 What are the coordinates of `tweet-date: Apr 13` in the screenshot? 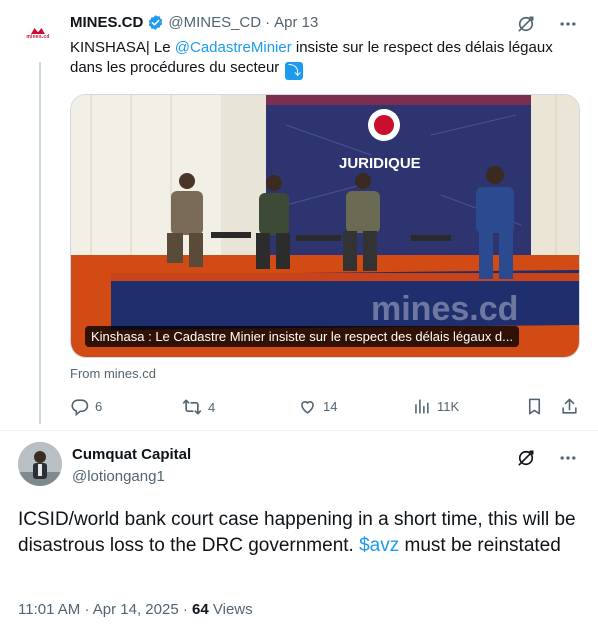 It's located at (296, 22).